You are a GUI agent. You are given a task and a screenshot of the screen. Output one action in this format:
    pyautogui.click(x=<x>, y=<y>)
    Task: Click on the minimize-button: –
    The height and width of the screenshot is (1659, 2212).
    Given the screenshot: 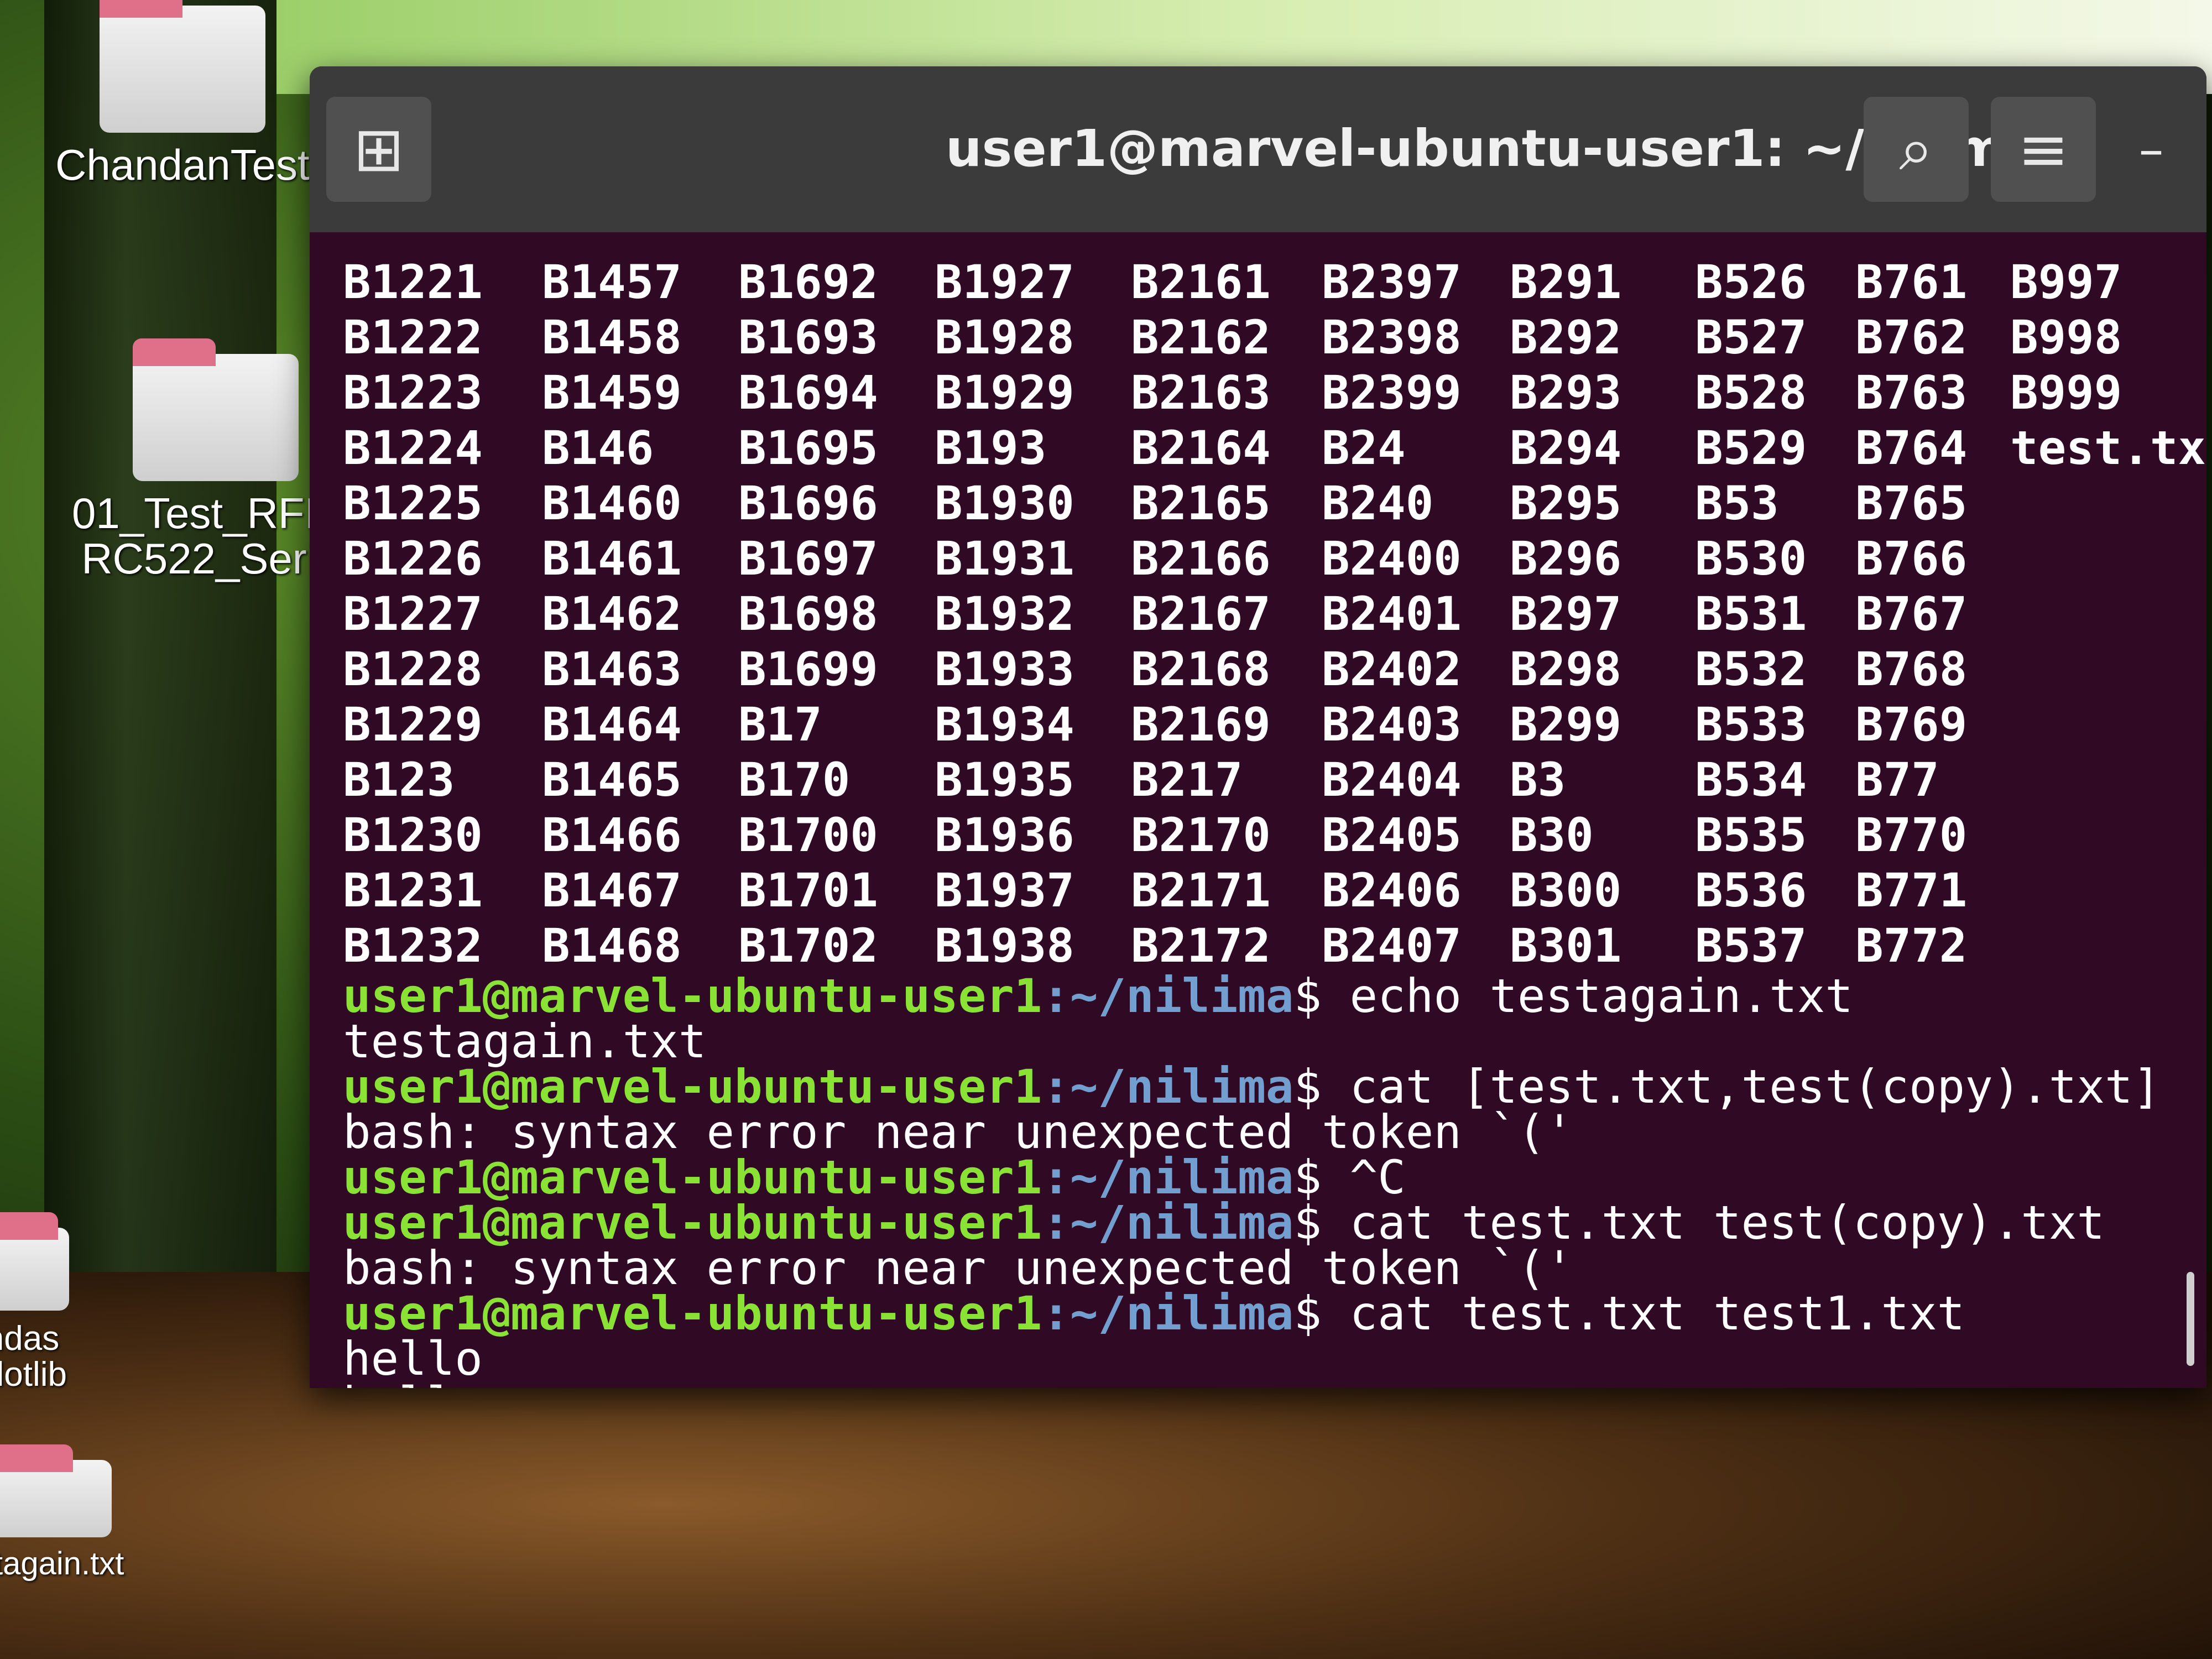 What is the action you would take?
    pyautogui.click(x=2151, y=150)
    